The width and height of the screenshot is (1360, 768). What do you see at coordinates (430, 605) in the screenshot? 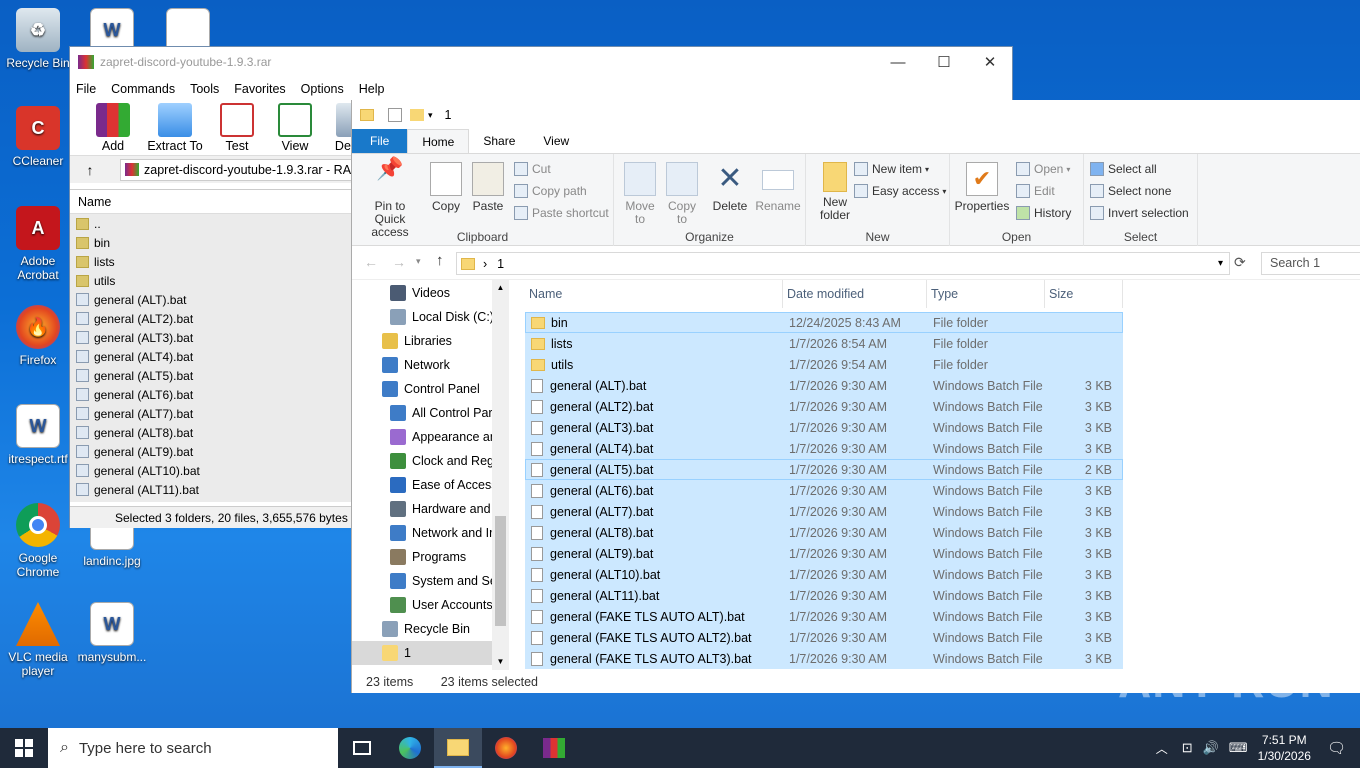
I see `nav-item: User Accounts` at bounding box center [430, 605].